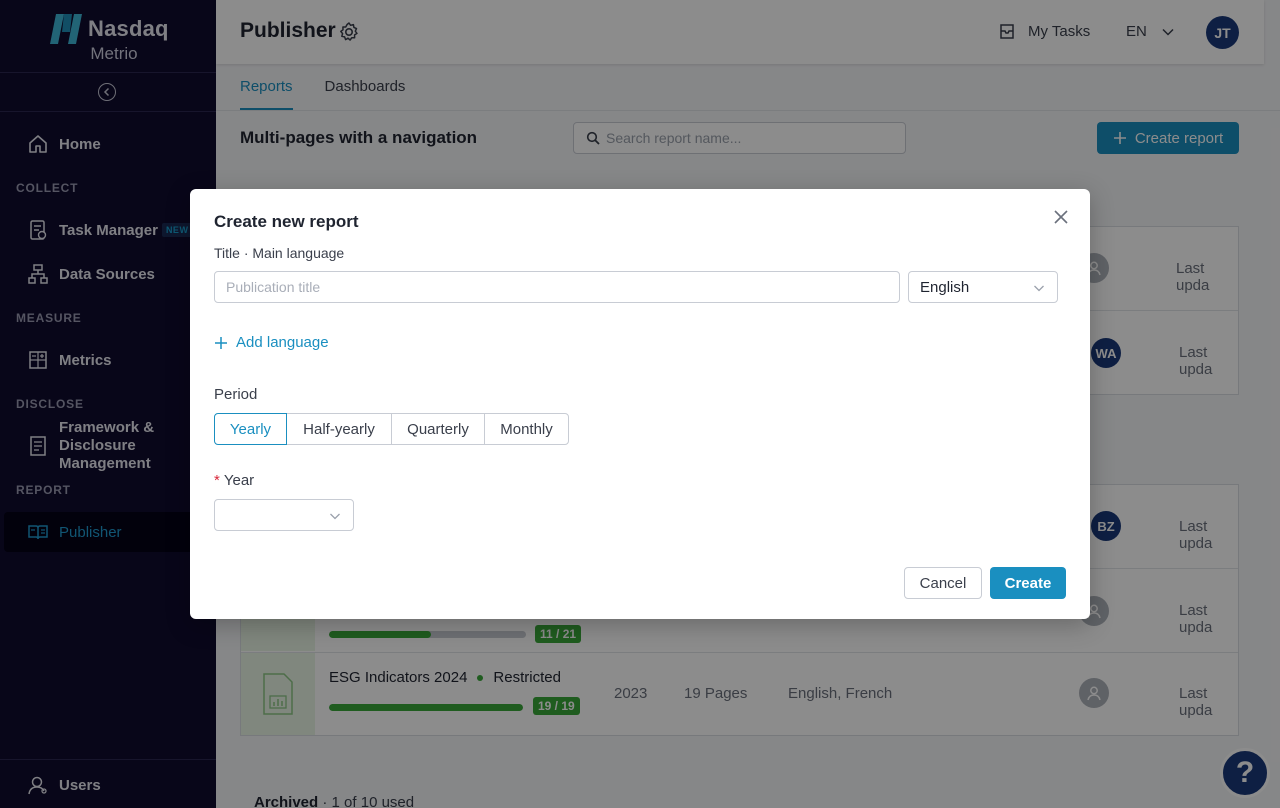 The image size is (1280, 808). I want to click on period-option-monthly: Monthly, so click(526, 429).